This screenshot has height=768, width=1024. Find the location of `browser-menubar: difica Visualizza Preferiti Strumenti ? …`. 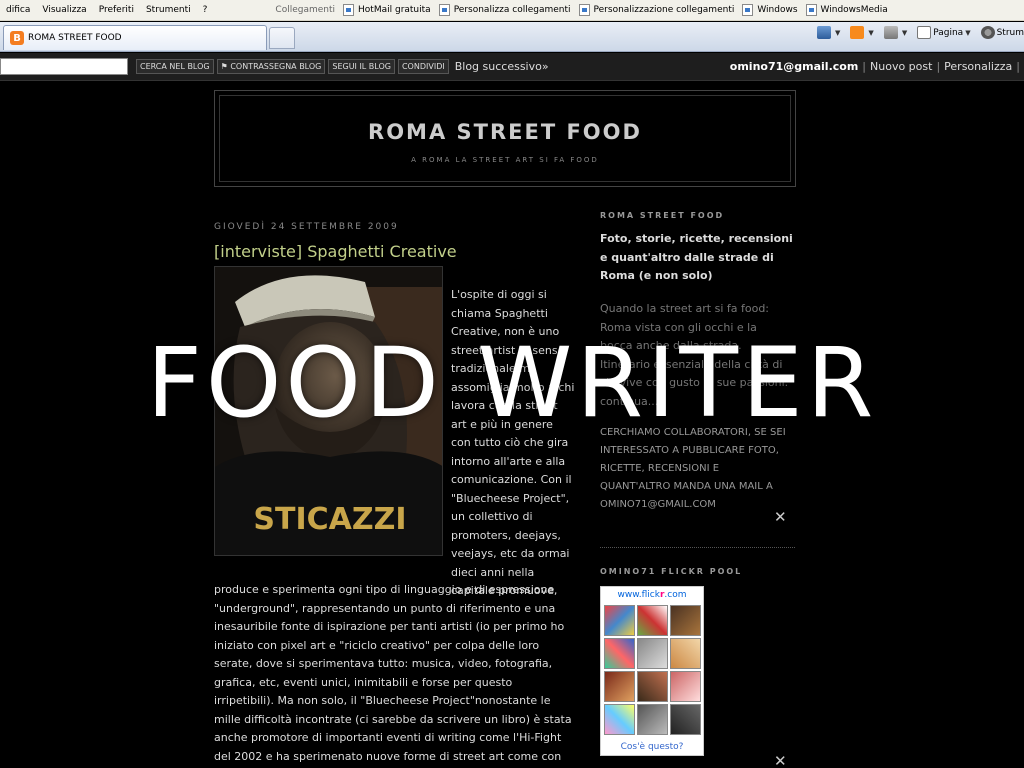

browser-menubar: difica Visualizza Preferiti Strumenti ? … is located at coordinates (512, 10).